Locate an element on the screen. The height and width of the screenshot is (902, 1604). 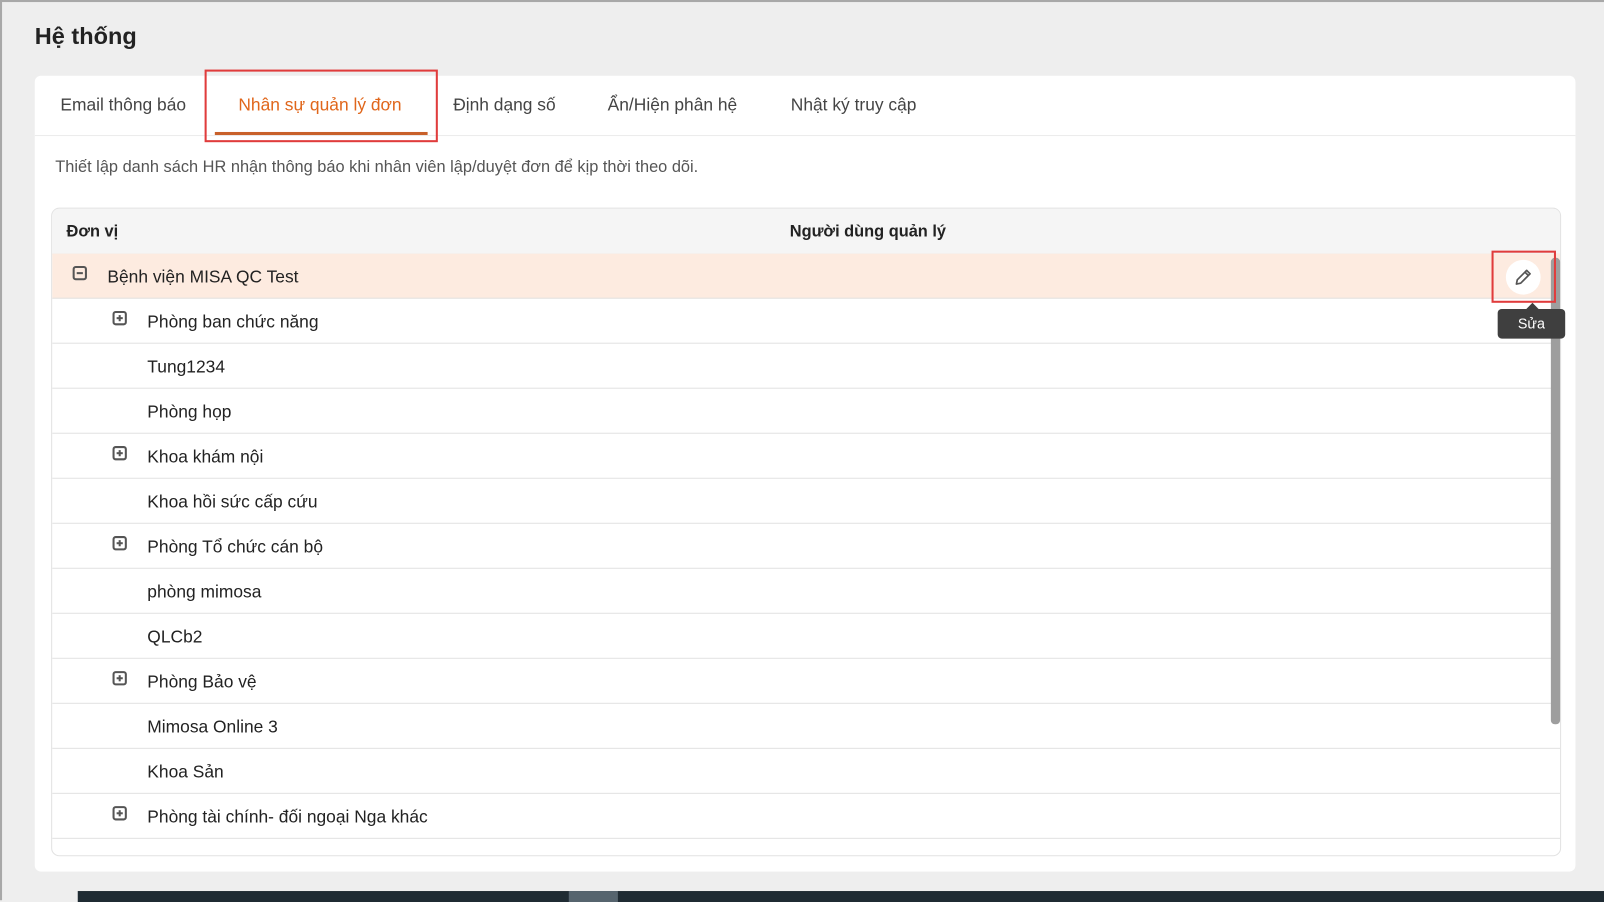
unit-name: Khoa hồi sức cấp cứu is located at coordinates (232, 502).